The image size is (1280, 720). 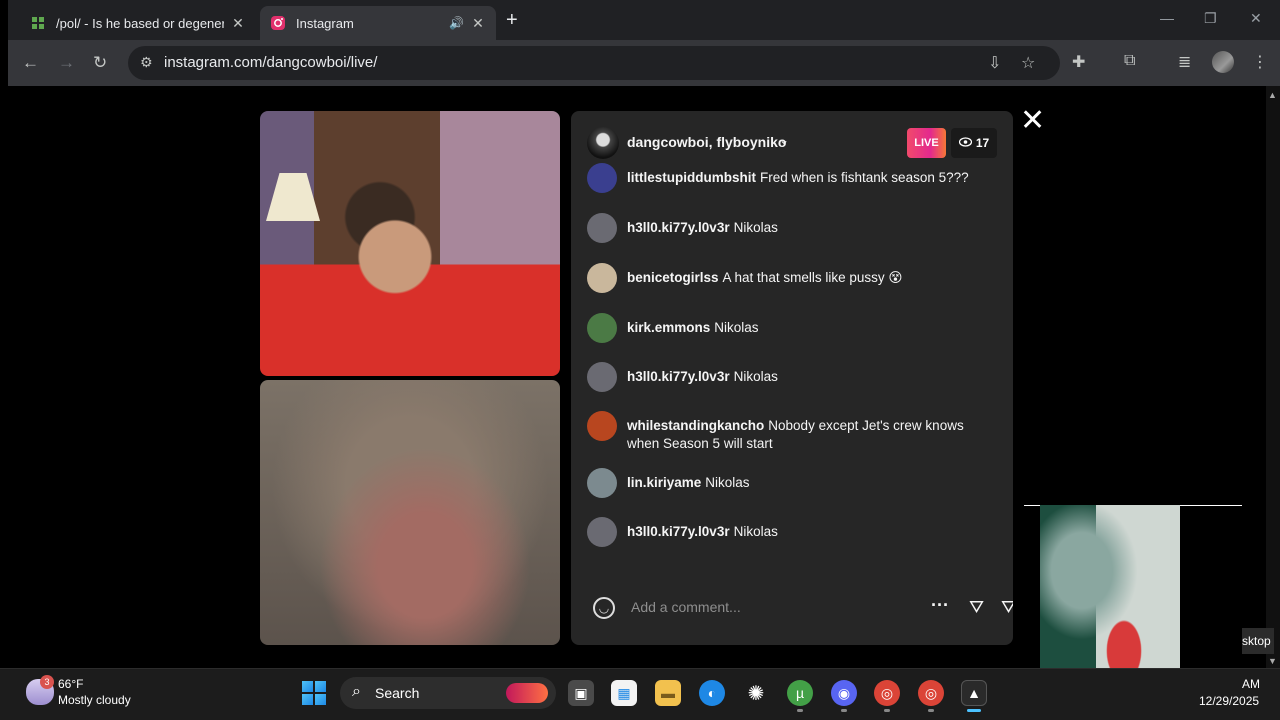 What do you see at coordinates (1256, 18) in the screenshot?
I see `window-close-icon: ✕` at bounding box center [1256, 18].